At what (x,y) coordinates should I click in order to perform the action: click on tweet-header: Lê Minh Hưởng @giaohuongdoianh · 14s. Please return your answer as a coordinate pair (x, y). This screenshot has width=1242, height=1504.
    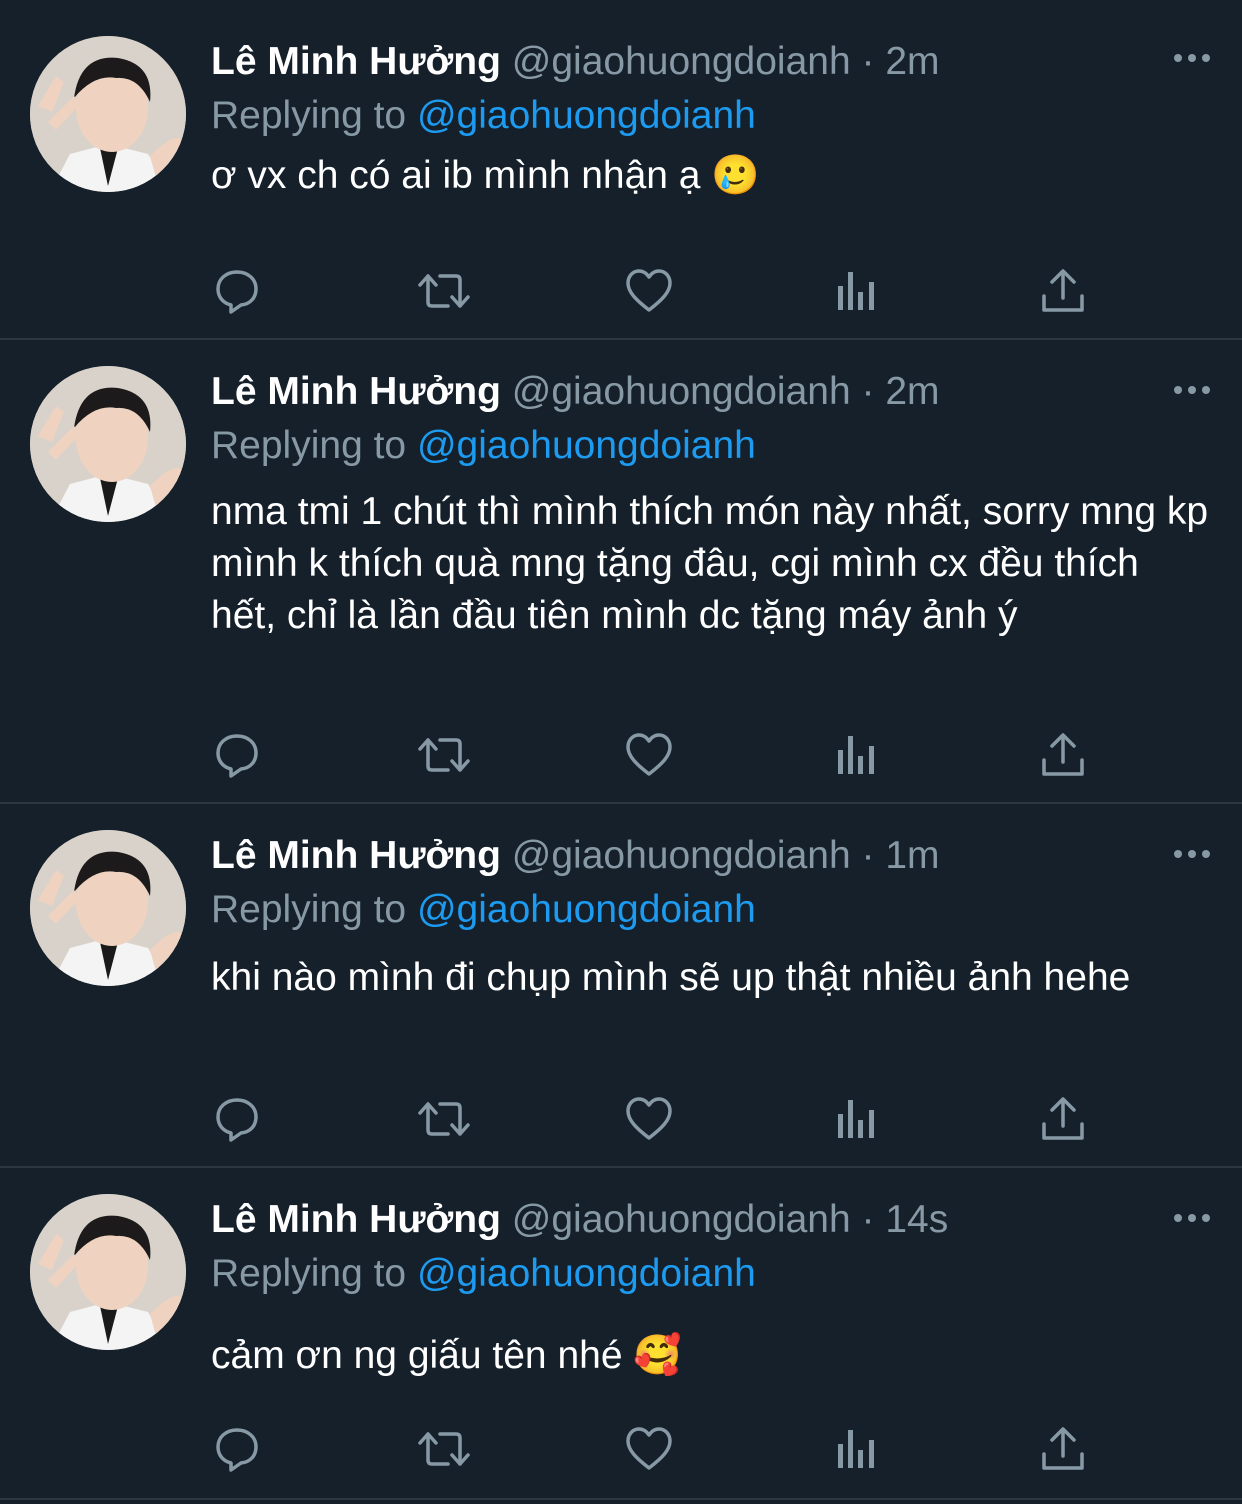
    Looking at the image, I should click on (579, 1220).